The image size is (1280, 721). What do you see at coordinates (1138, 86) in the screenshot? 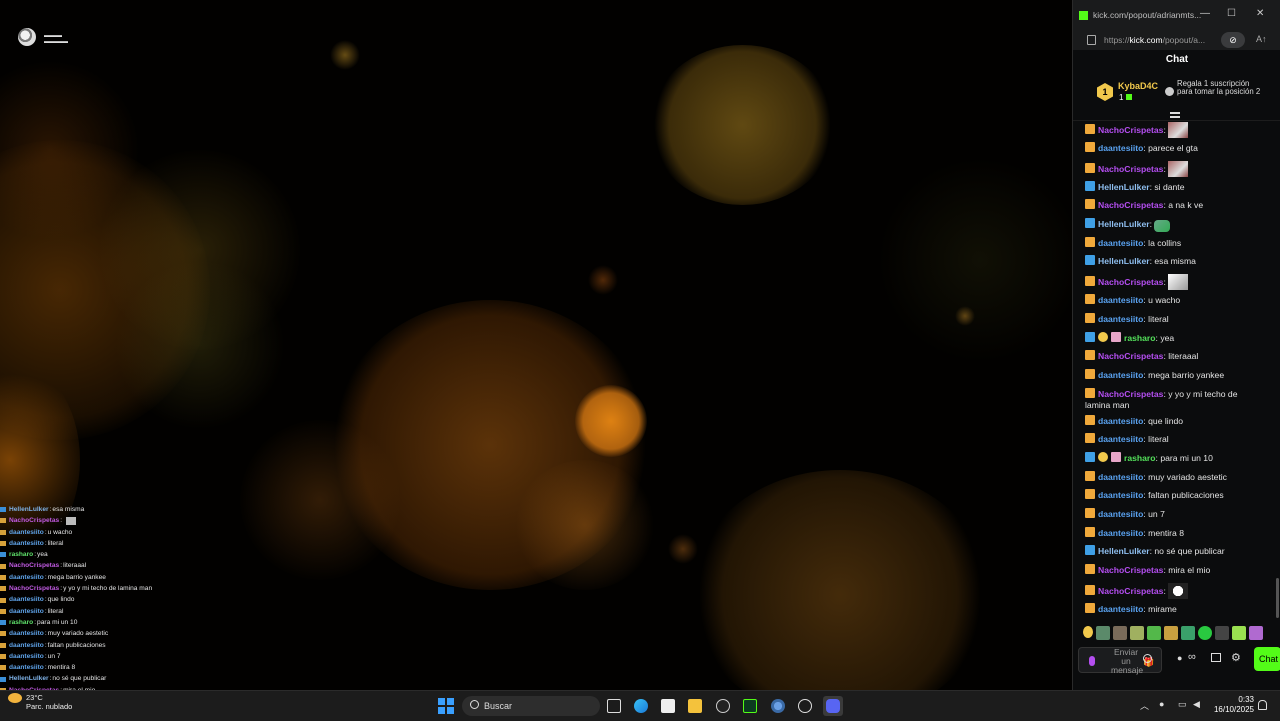
I see `top-gifter-name: KybaD4C` at bounding box center [1138, 86].